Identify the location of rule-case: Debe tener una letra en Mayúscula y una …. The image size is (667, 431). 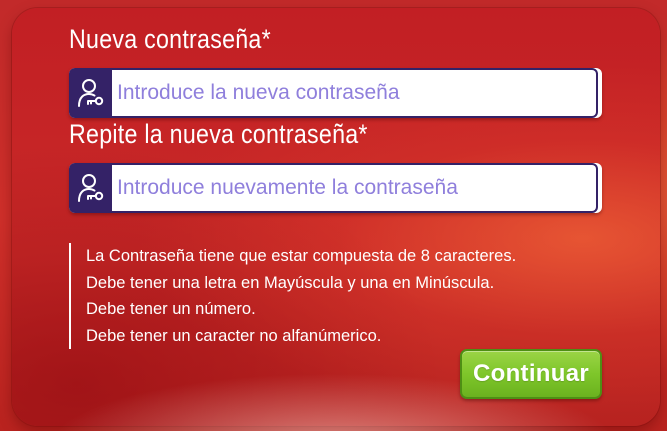
(290, 282).